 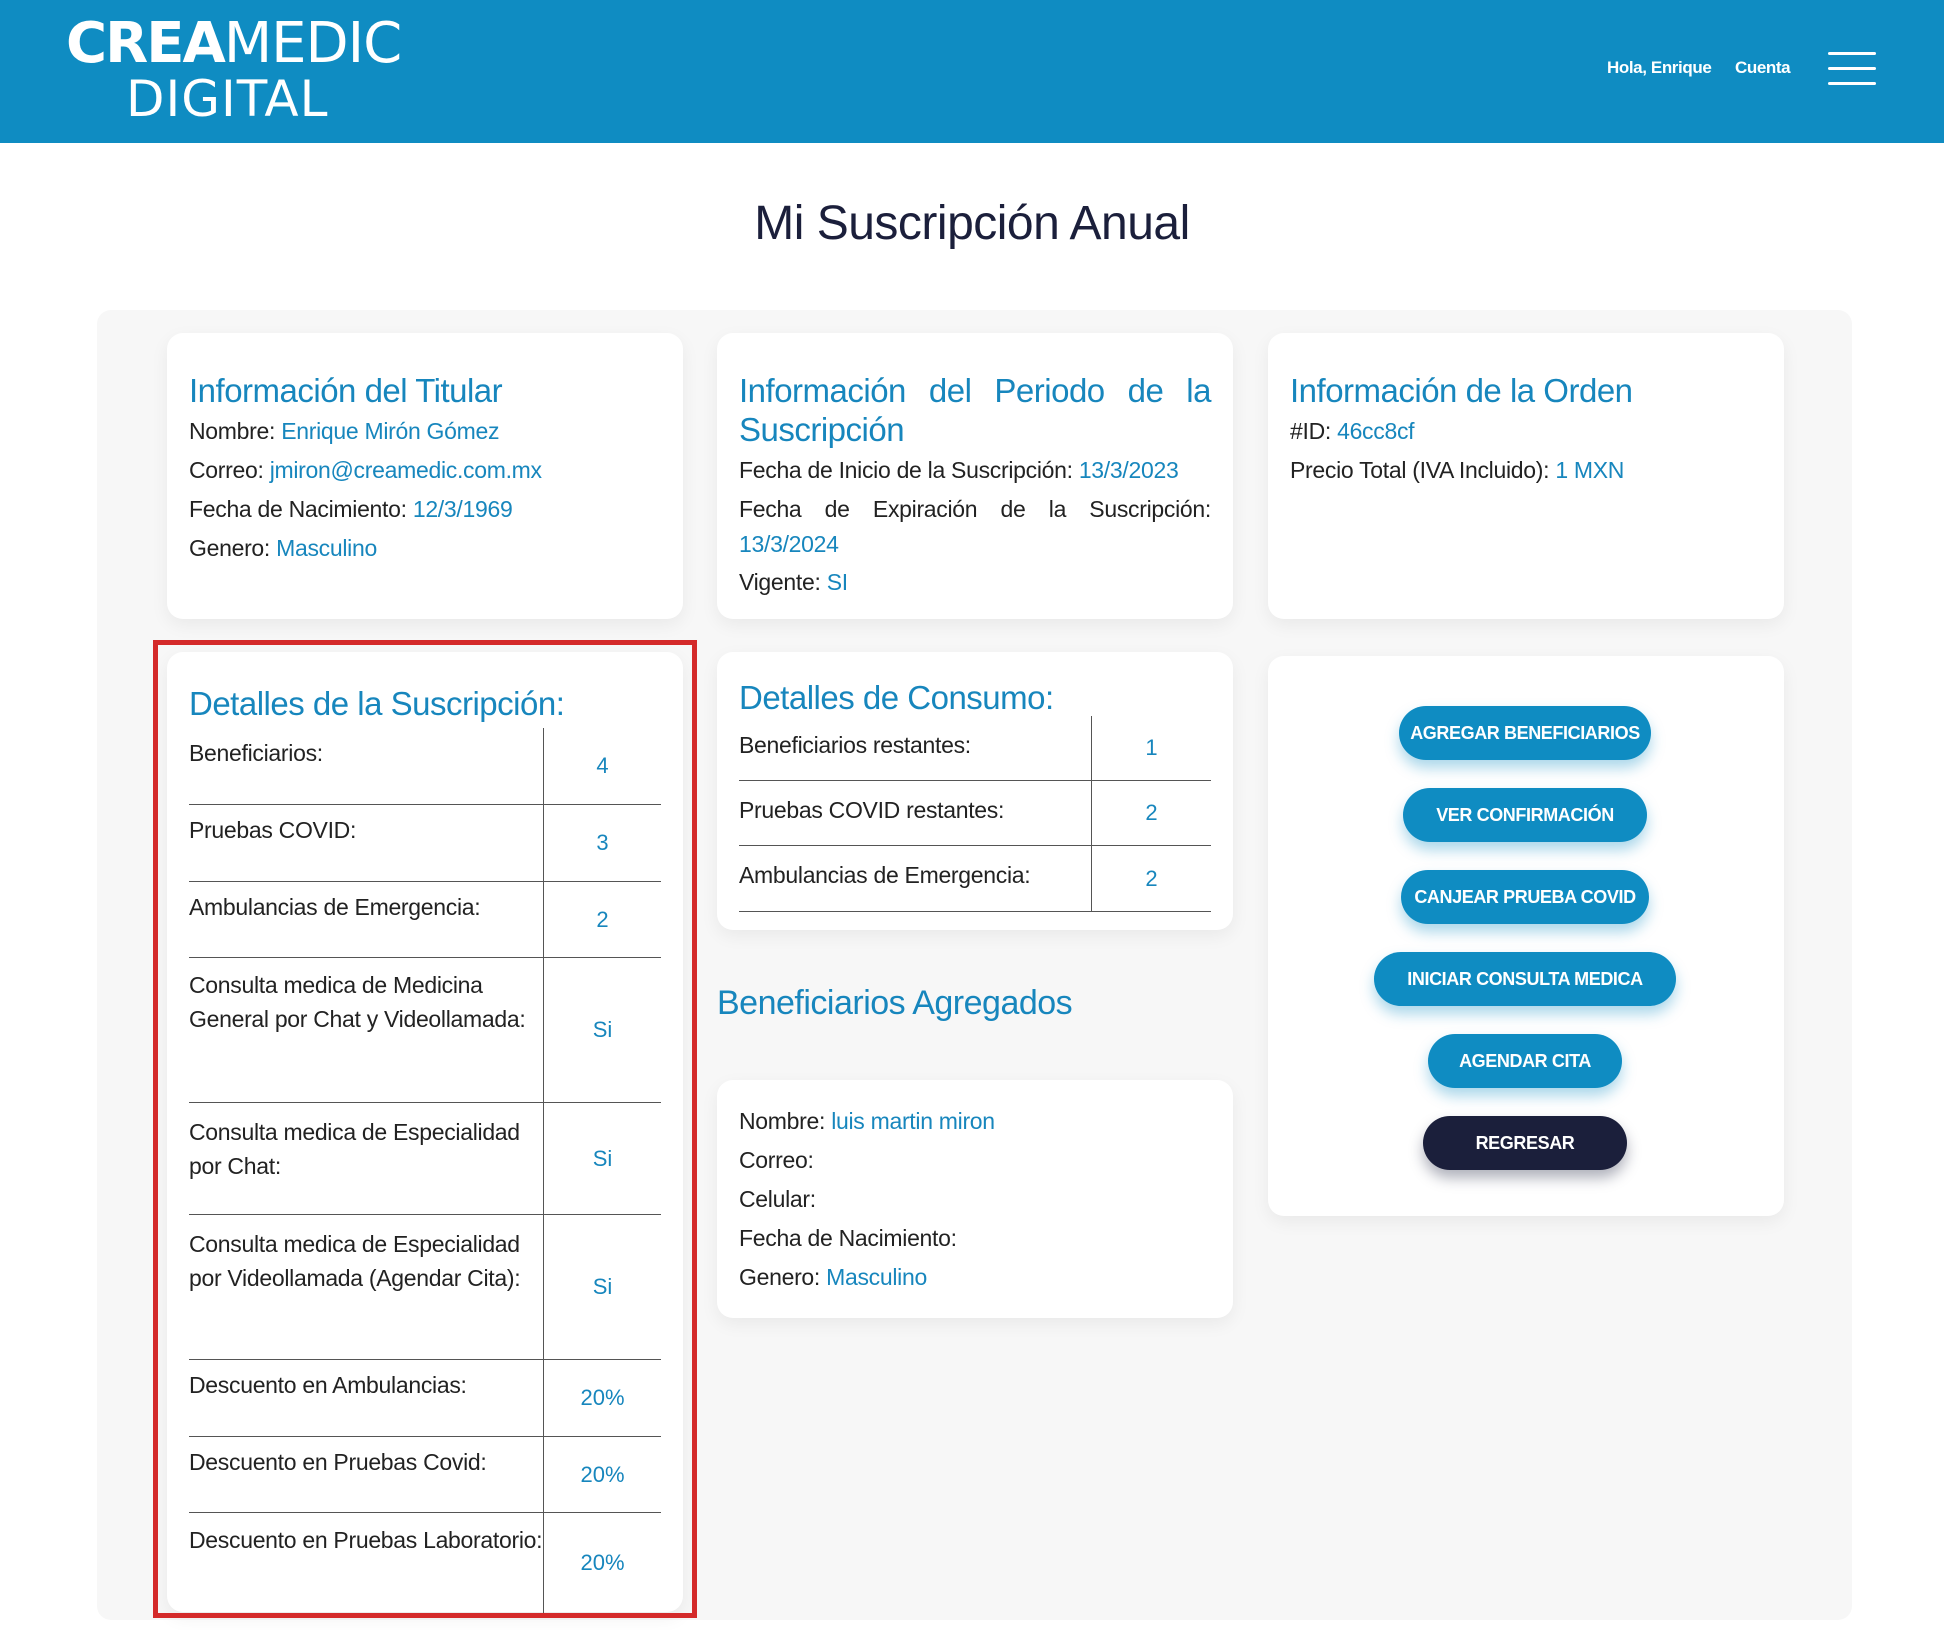 What do you see at coordinates (234, 43) in the screenshot?
I see `logo-wordmark: CREAMEDIC` at bounding box center [234, 43].